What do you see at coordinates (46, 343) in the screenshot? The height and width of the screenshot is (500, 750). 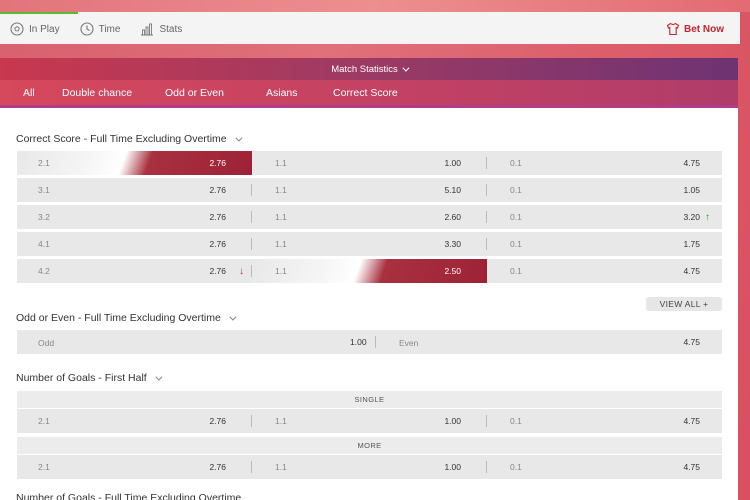 I see `odd-label: Odd` at bounding box center [46, 343].